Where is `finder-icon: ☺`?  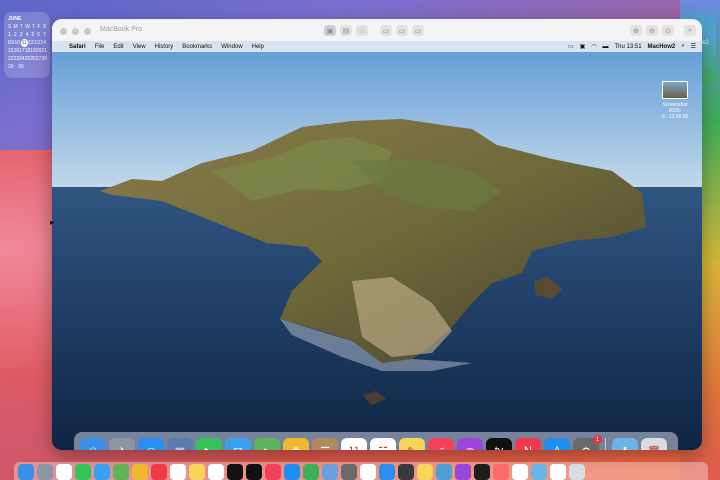
finder-icon: ☺ is located at coordinates (92, 447).